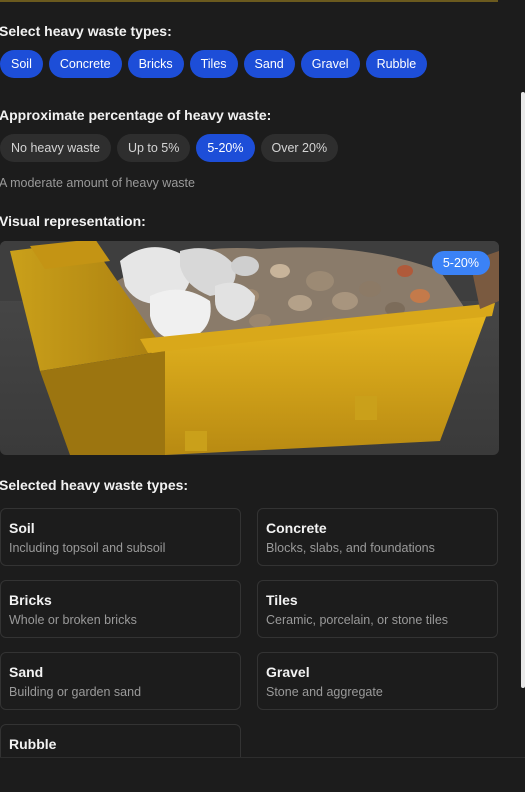 The width and height of the screenshot is (525, 792). What do you see at coordinates (377, 681) in the screenshot?
I see `card-gravel: Gravel Stone and aggregate` at bounding box center [377, 681].